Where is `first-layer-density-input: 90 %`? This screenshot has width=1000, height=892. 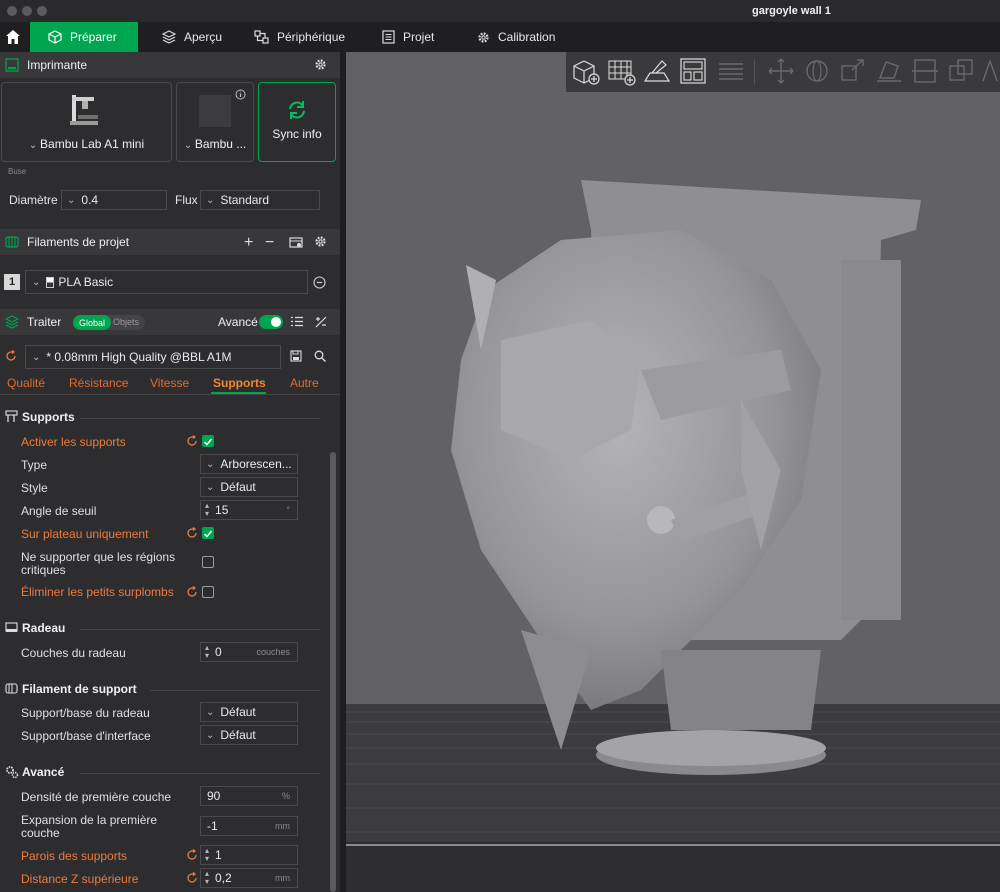
first-layer-density-input: 90 % is located at coordinates (249, 796).